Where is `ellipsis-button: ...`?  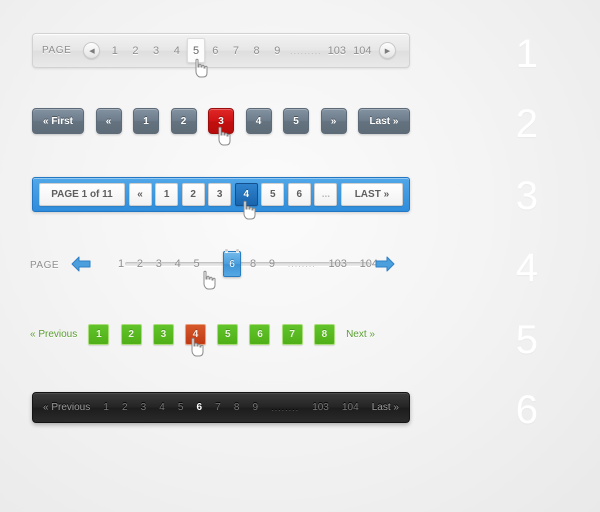
ellipsis-button: ... is located at coordinates (326, 194).